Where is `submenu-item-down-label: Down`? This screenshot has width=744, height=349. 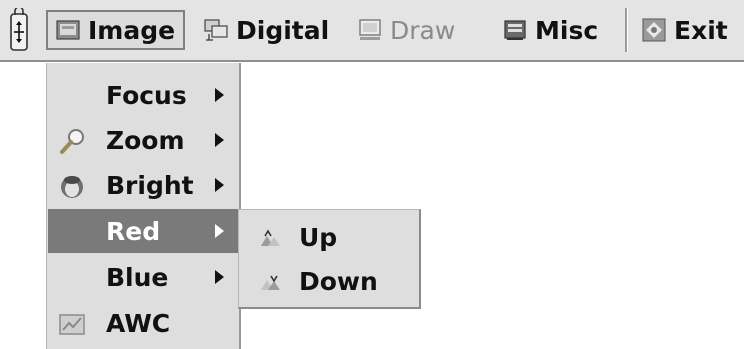 submenu-item-down-label: Down is located at coordinates (338, 281).